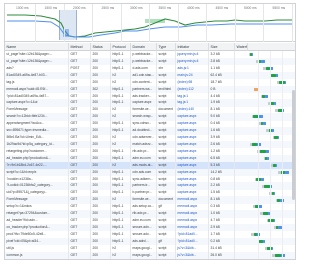 The height and width of the screenshot is (264, 320). I want to click on cell-protocol: h2, so click(121, 258).